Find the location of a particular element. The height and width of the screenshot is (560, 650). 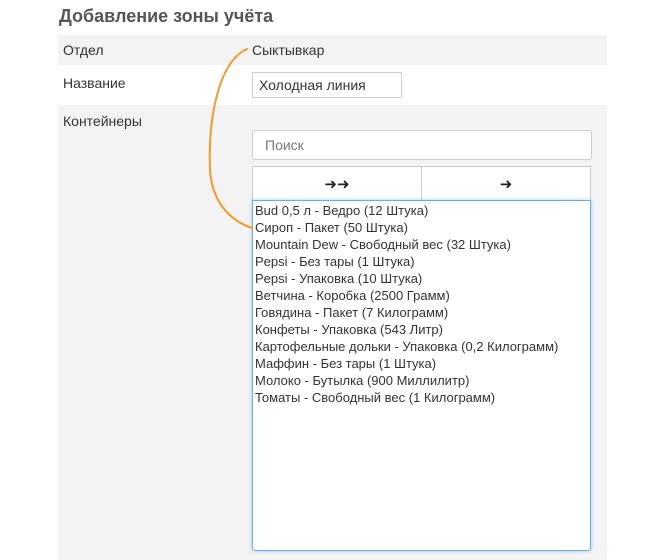

list-item: Pepsi - Упаковка (10 Штука) is located at coordinates (421, 278).